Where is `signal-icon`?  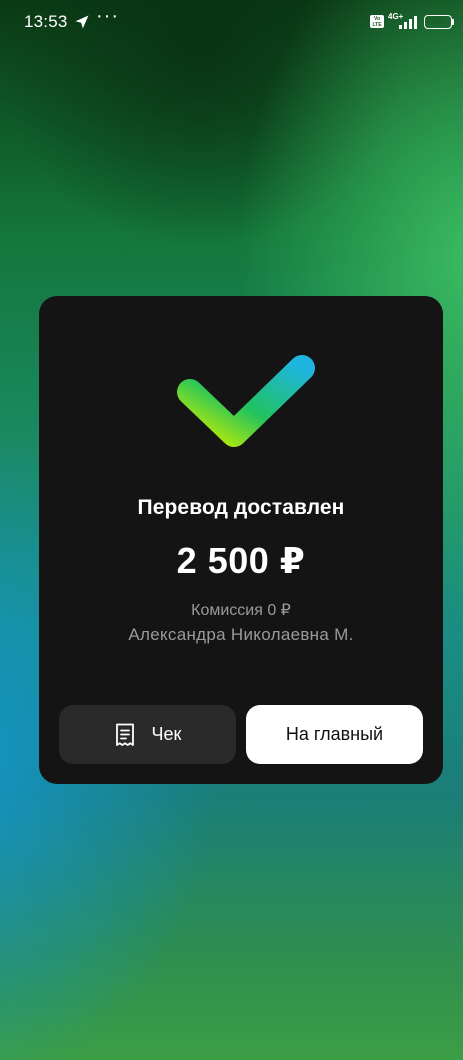 signal-icon is located at coordinates (408, 22).